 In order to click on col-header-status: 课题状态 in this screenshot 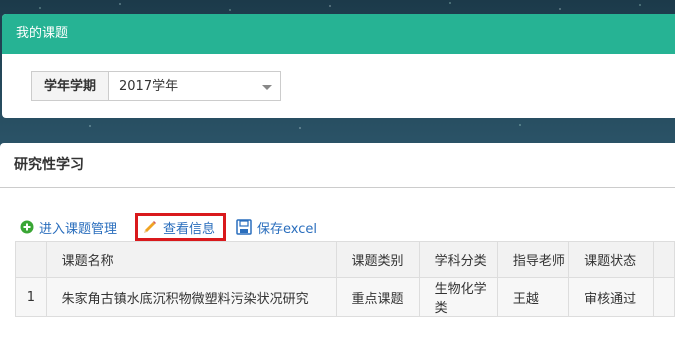, I will do `click(611, 259)`.